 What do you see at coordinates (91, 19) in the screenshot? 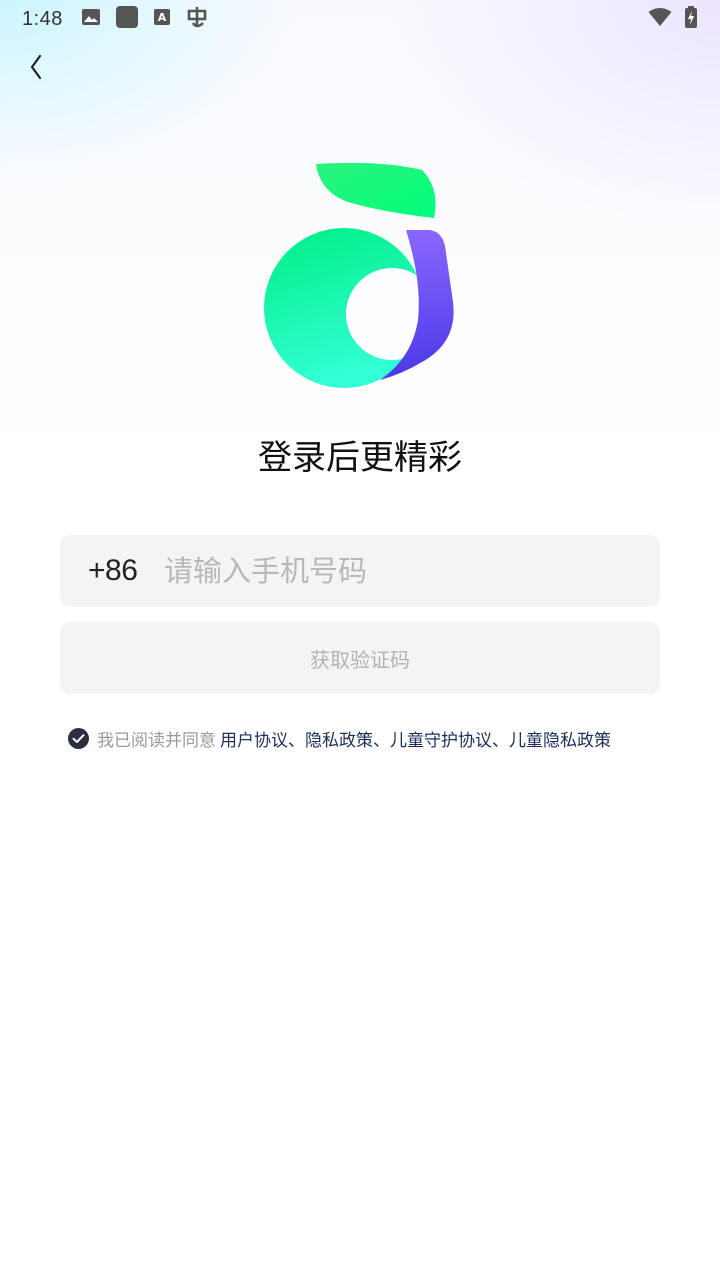
I see `image-icon` at bounding box center [91, 19].